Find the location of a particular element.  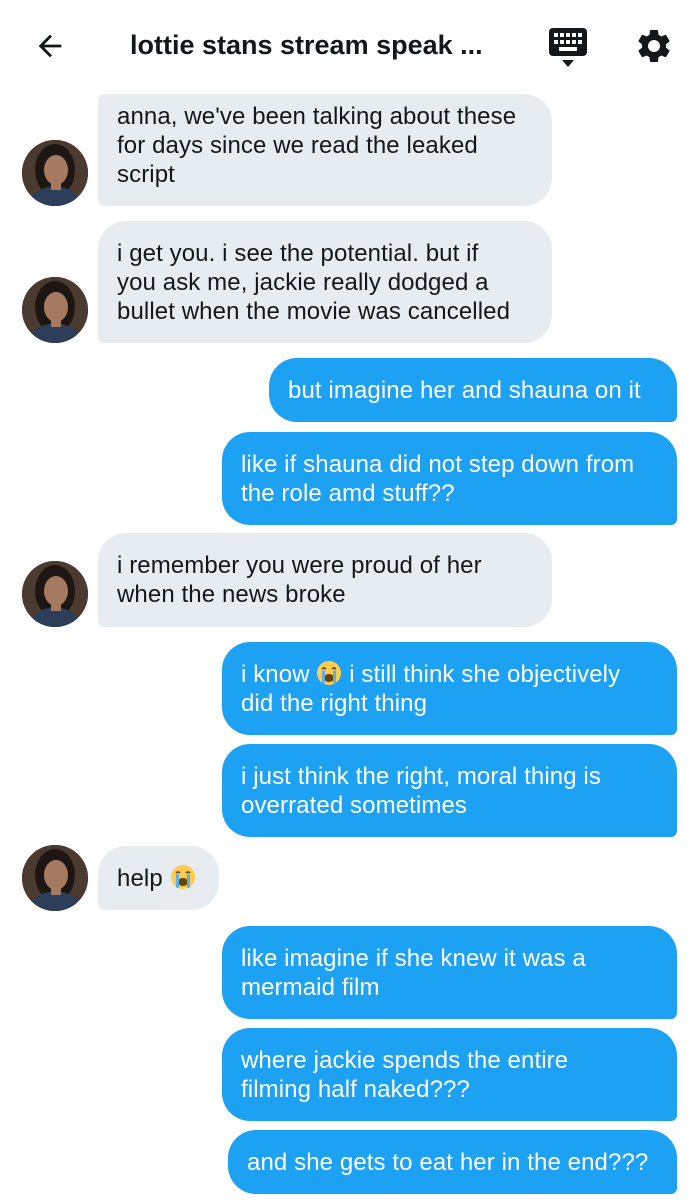

back-button is located at coordinates (50, 46).